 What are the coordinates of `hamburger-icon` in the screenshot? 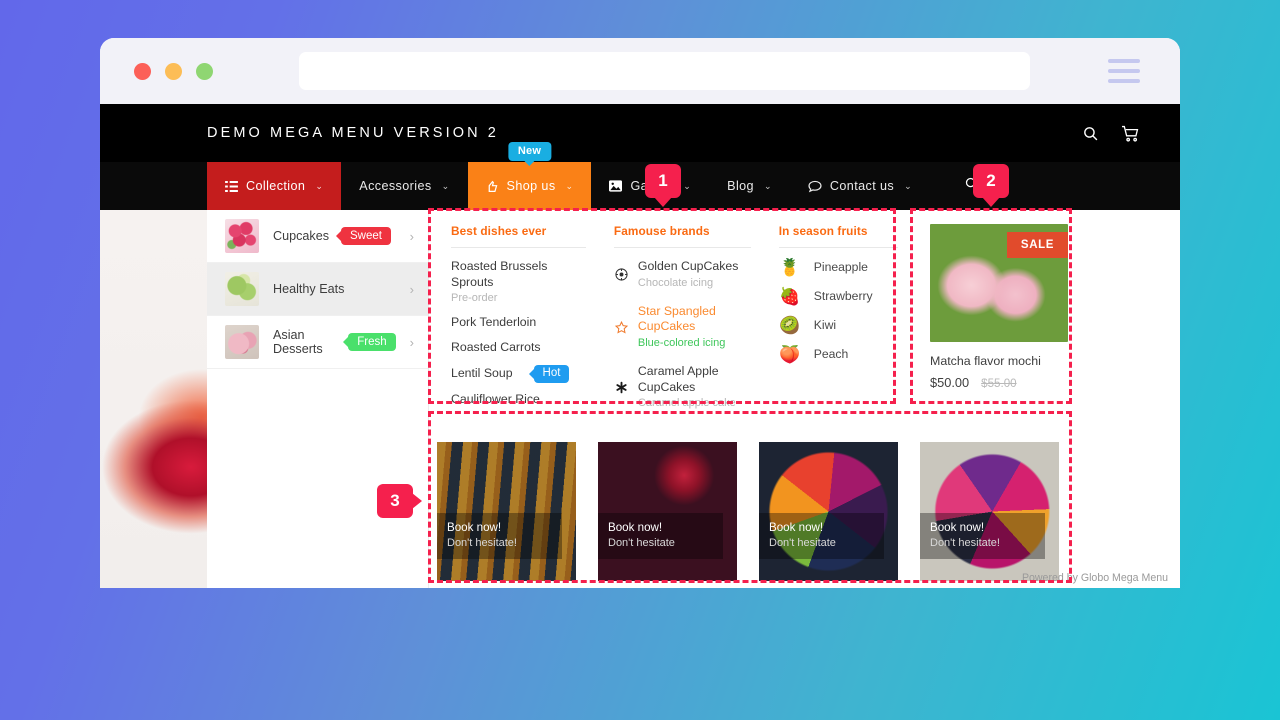 It's located at (1124, 71).